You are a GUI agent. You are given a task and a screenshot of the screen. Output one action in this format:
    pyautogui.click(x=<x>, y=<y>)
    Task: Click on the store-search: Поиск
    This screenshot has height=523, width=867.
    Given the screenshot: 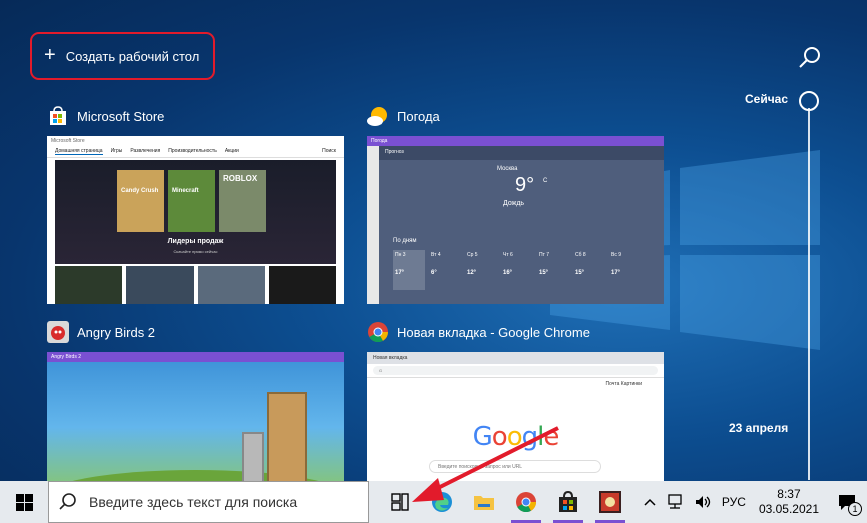 What is the action you would take?
    pyautogui.click(x=329, y=151)
    